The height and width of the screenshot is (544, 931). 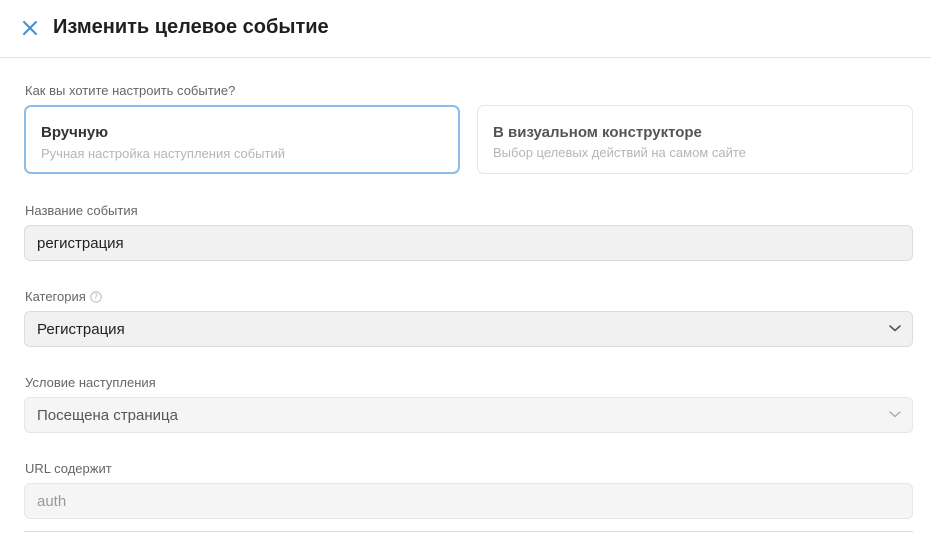 I want to click on mode-option-title: Вручную, so click(x=75, y=132).